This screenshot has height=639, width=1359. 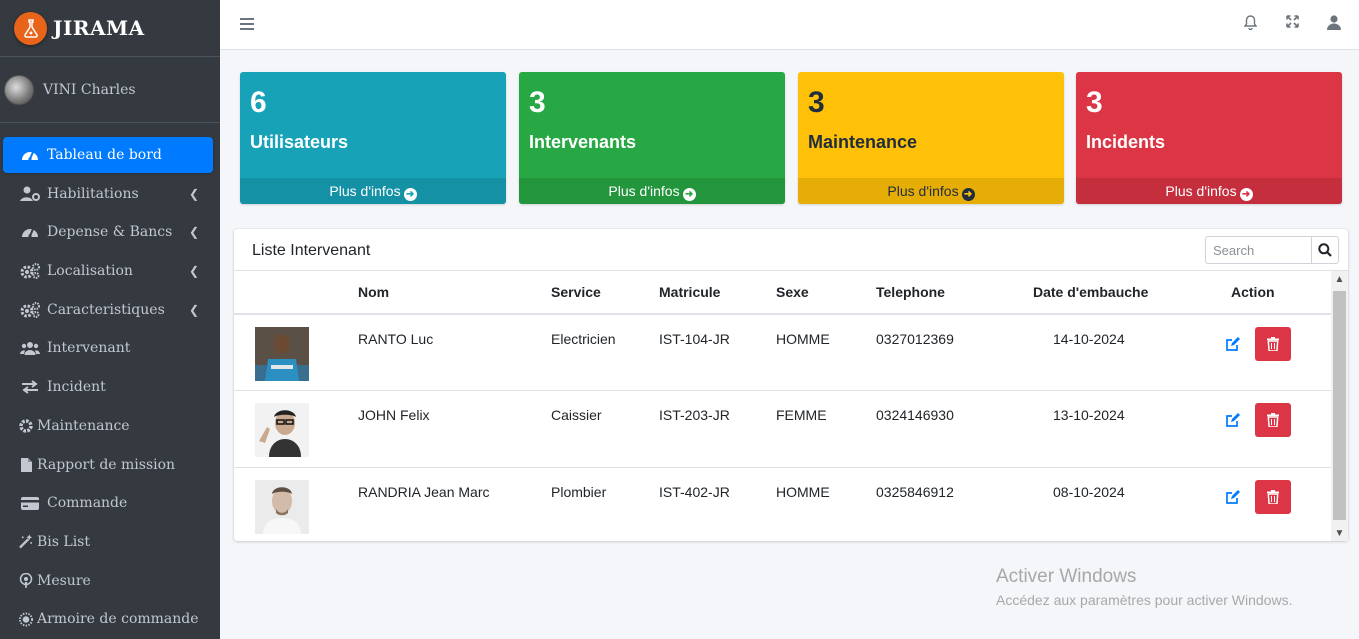 What do you see at coordinates (1339, 533) in the screenshot?
I see `scroll-down-icon: ▼` at bounding box center [1339, 533].